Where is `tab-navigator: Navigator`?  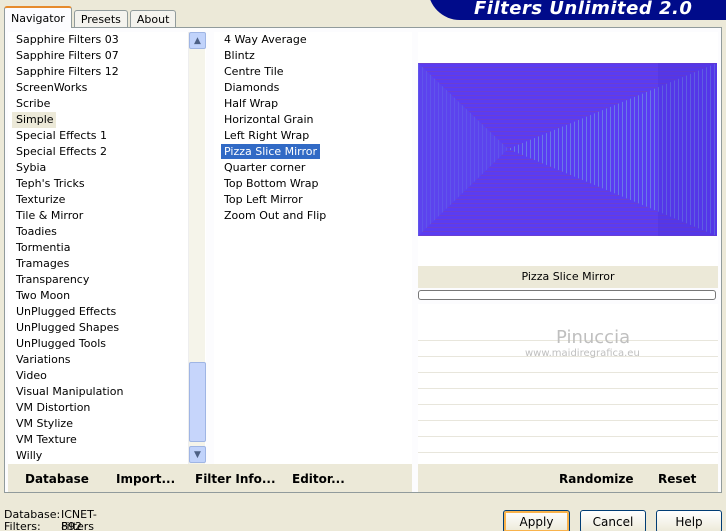 tab-navigator: Navigator is located at coordinates (38, 17).